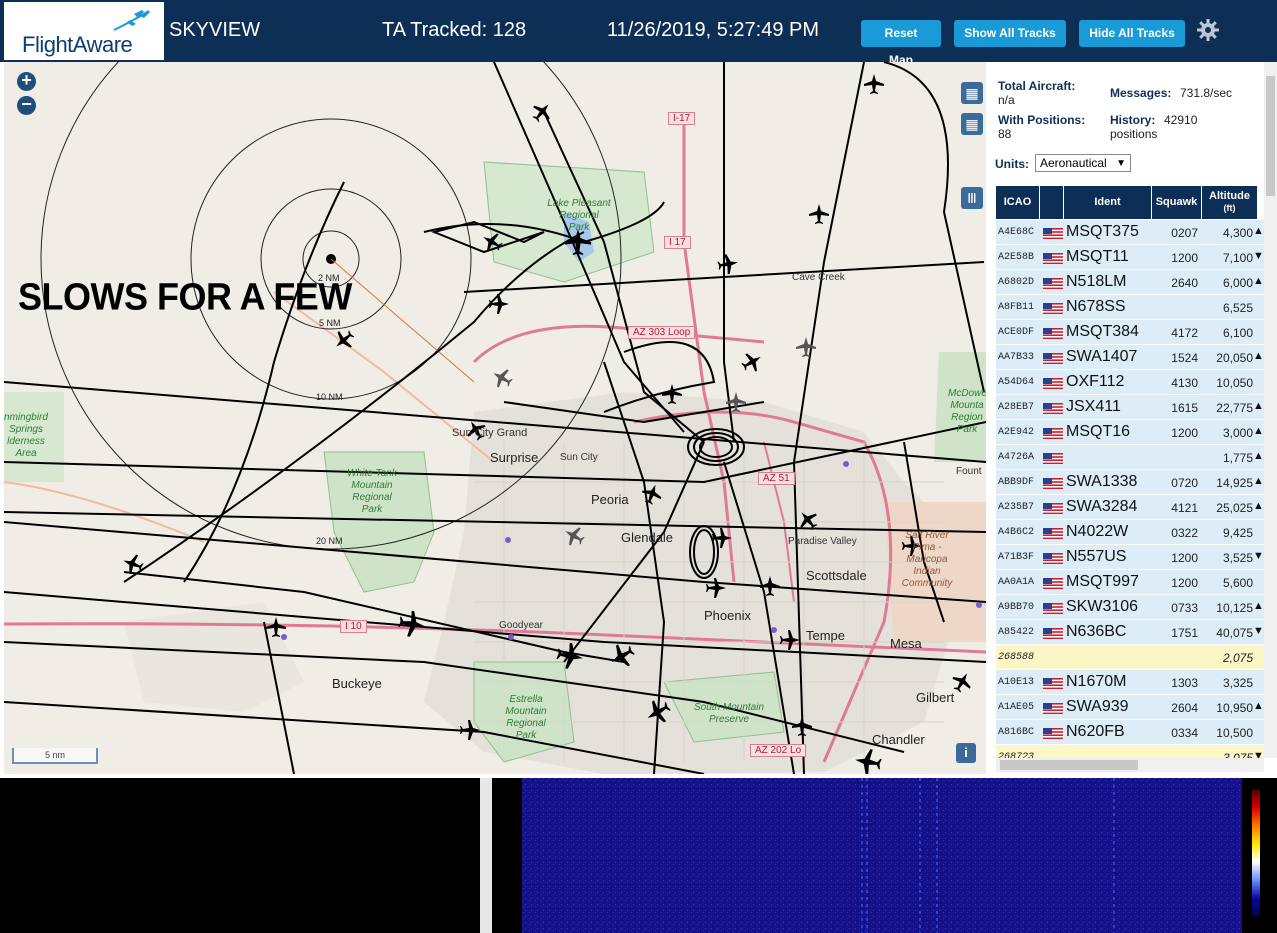 This screenshot has width=1277, height=933. What do you see at coordinates (1130, 282) in the screenshot?
I see `table-row: A6802D N518LM 2640 6,000 ▲` at bounding box center [1130, 282].